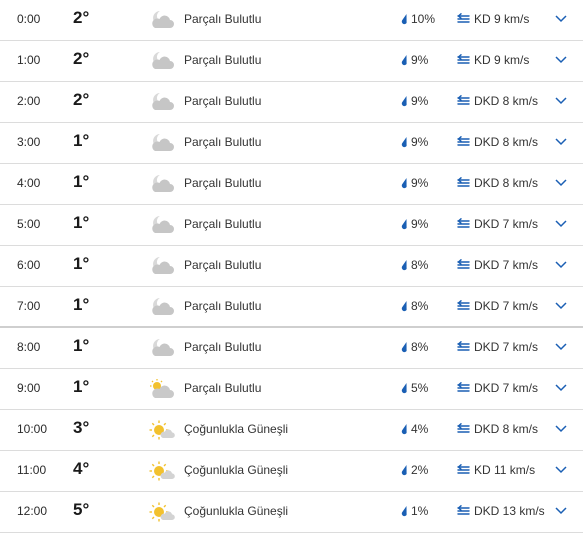 Image resolution: width=583 pixels, height=543 pixels. I want to click on precipitation-chance: 2%, so click(420, 470).